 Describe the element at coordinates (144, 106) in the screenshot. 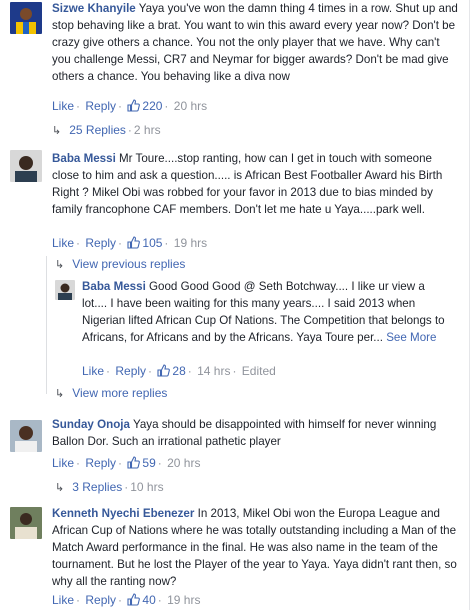

I see `like-count: 220` at that location.